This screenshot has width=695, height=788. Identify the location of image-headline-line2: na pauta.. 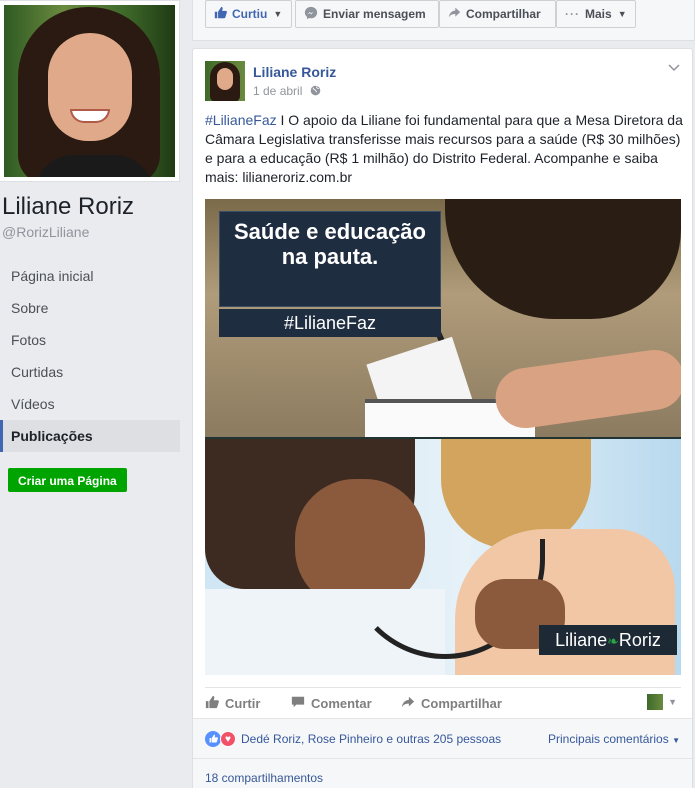
(330, 256).